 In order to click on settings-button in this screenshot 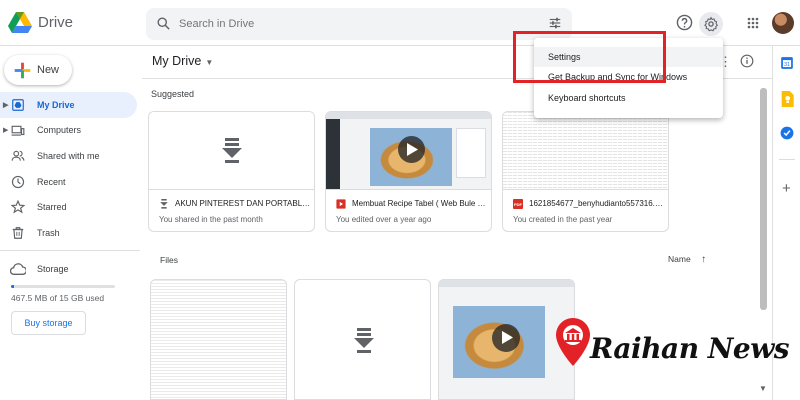, I will do `click(711, 24)`.